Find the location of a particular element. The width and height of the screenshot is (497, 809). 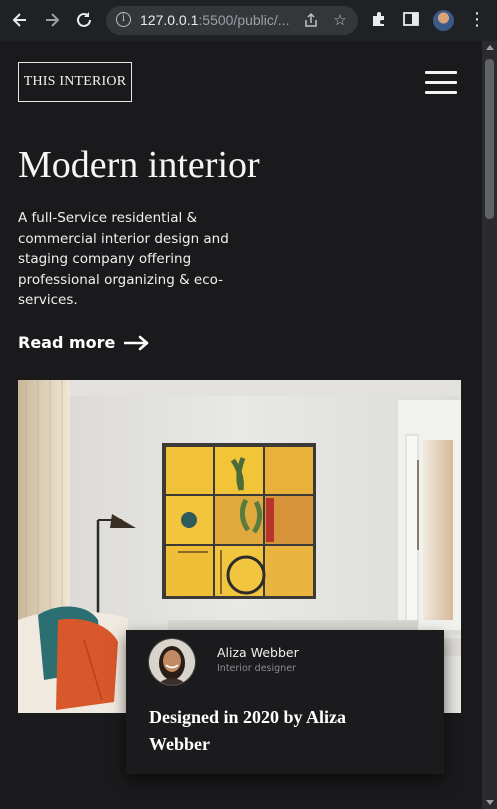

side-panel-icon is located at coordinates (411, 21).